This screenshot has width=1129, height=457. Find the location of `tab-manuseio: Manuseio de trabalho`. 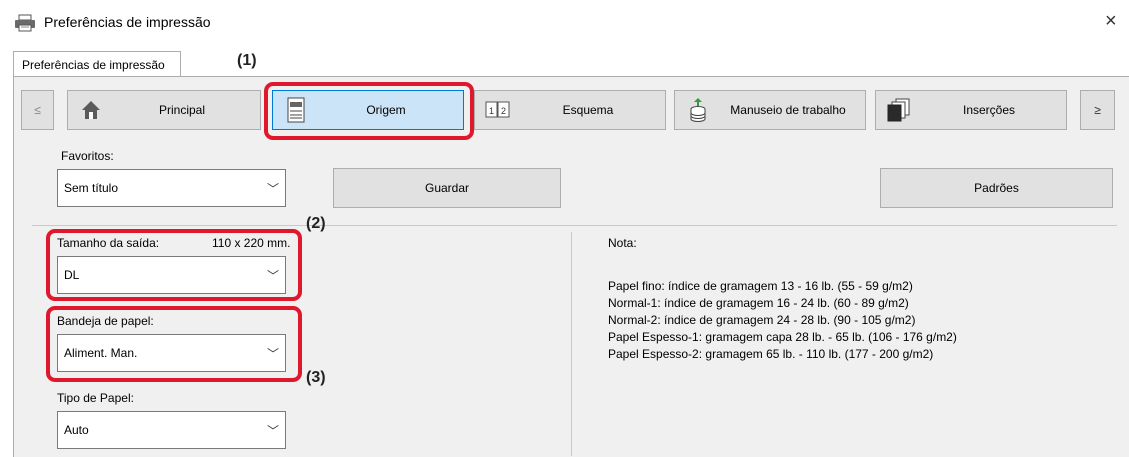

tab-manuseio: Manuseio de trabalho is located at coordinates (770, 110).